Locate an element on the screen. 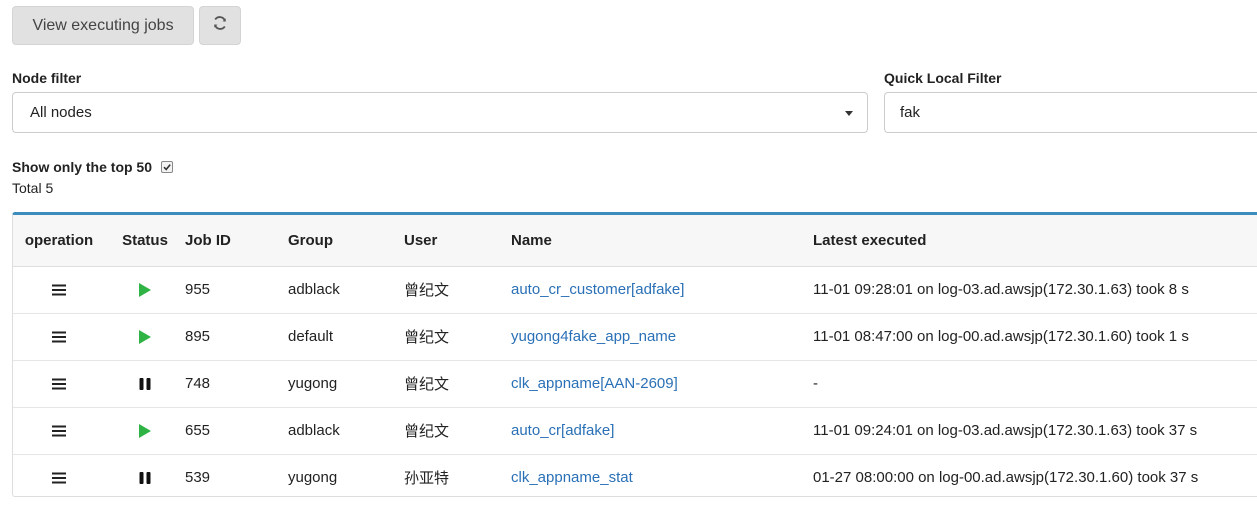 The image size is (1257, 522). col-name: Name is located at coordinates (662, 241).